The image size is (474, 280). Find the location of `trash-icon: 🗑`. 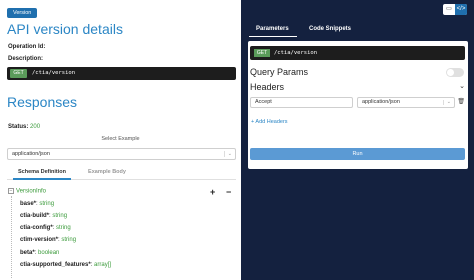

trash-icon: 🗑 is located at coordinates (461, 101).